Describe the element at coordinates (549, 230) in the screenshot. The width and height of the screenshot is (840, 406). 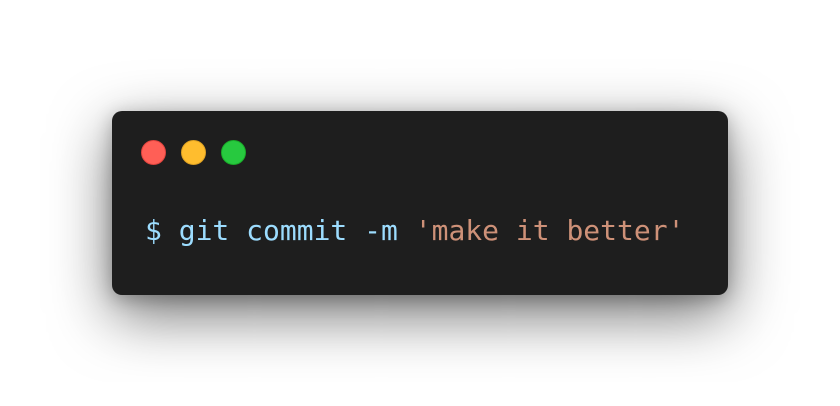
I see `command-argument: 'make it better'` at that location.